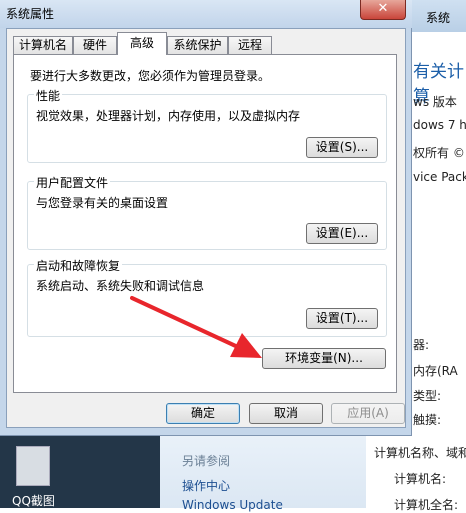 The height and width of the screenshot is (513, 466). What do you see at coordinates (186, 323) in the screenshot?
I see `arrow-shaft` at bounding box center [186, 323].